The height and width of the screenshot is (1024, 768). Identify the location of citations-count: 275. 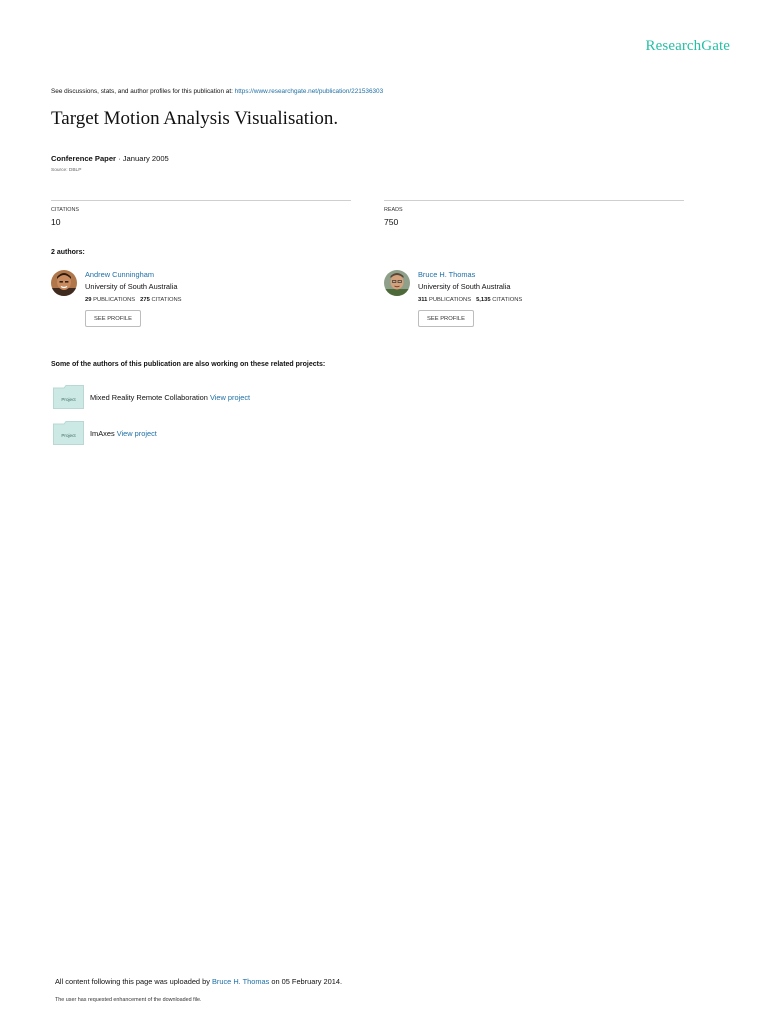
(145, 300).